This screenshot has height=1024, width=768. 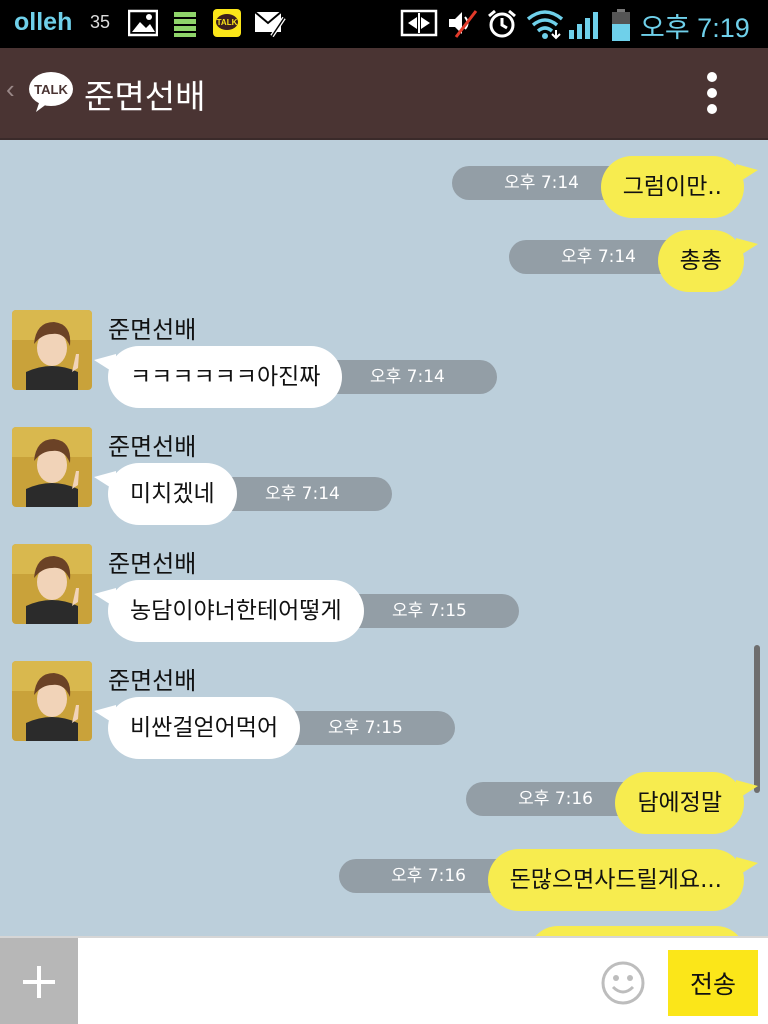 What do you see at coordinates (382, 482) in the screenshot?
I see `incoming-message: 준면선배 미치겠네 오후 7:14` at bounding box center [382, 482].